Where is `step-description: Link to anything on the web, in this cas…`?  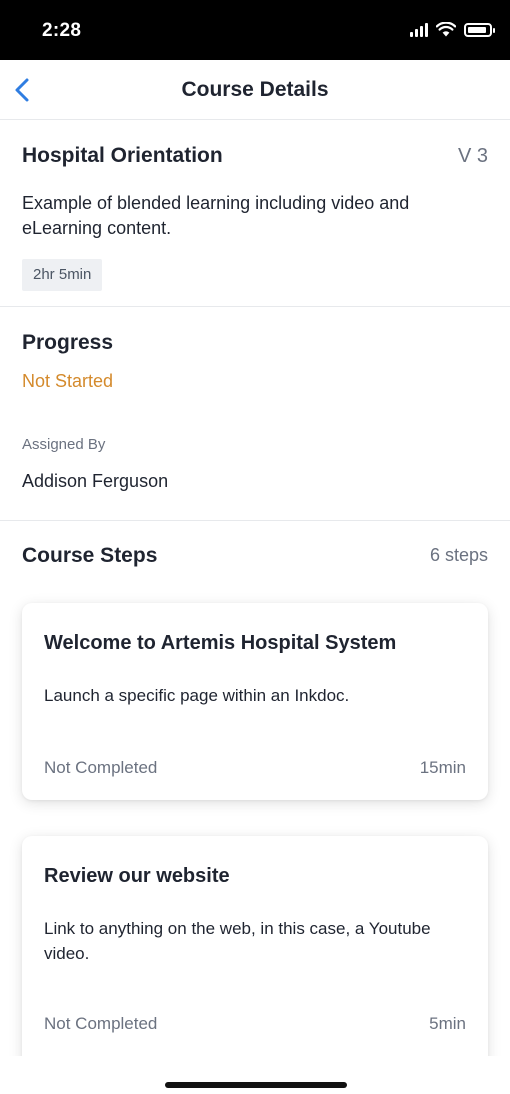 step-description: Link to anything on the web, in this cas… is located at coordinates (237, 941).